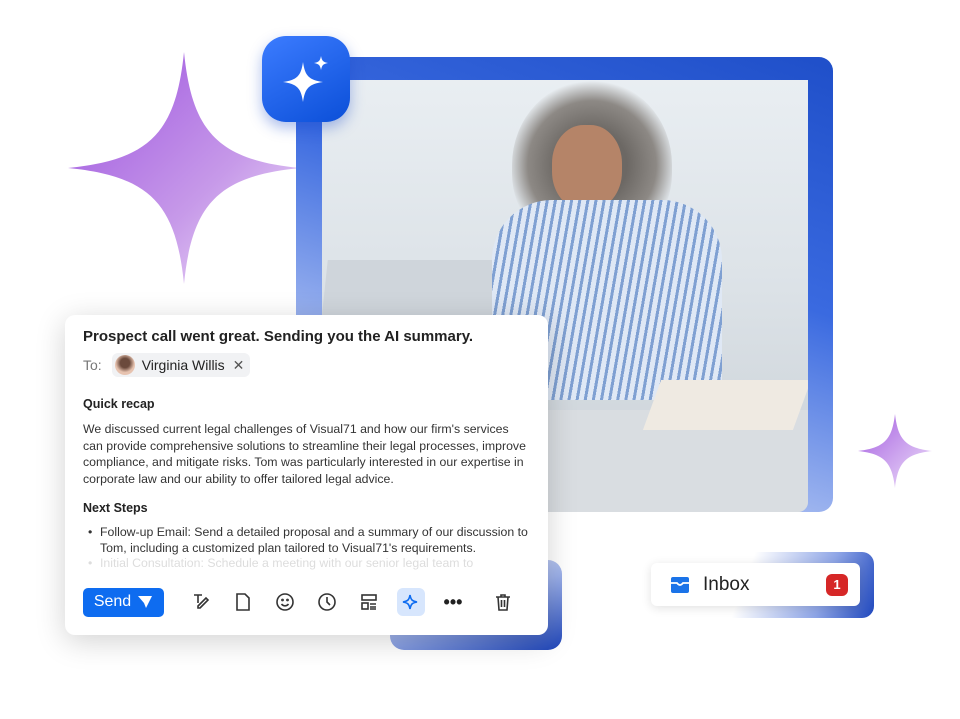  What do you see at coordinates (503, 602) in the screenshot?
I see `trash-icon` at bounding box center [503, 602].